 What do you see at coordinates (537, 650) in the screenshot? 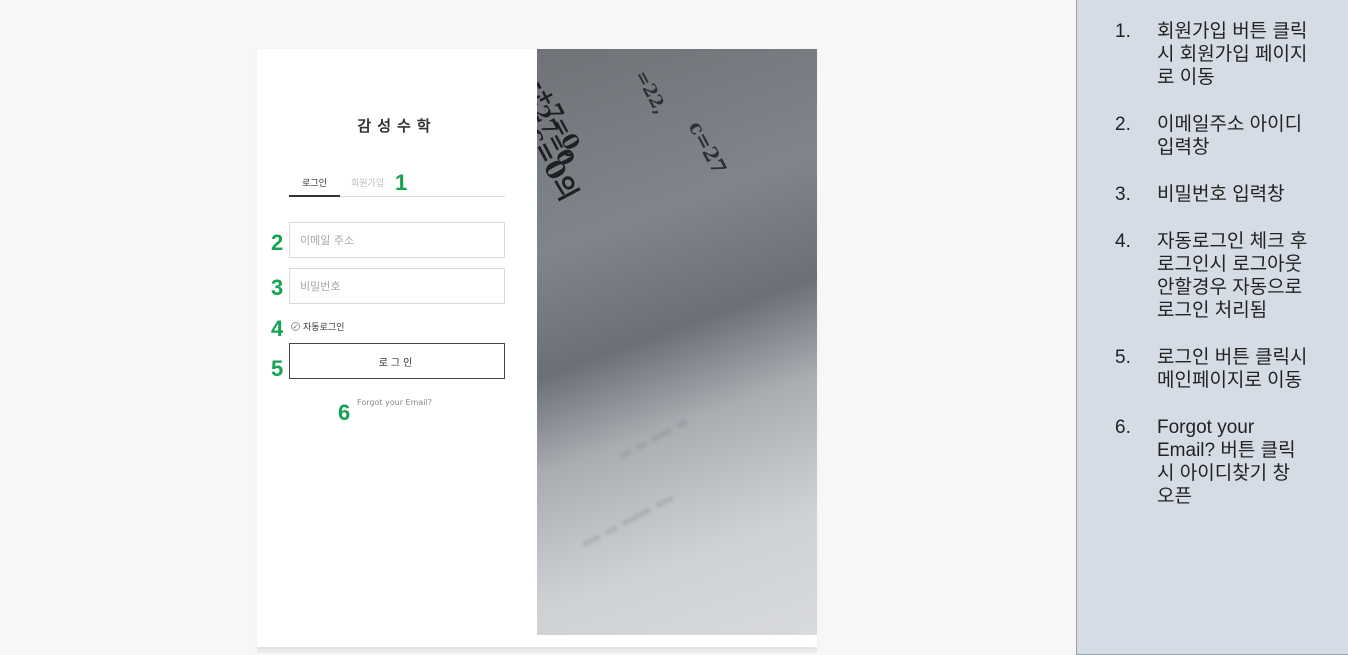
I see `card-shadow` at bounding box center [537, 650].